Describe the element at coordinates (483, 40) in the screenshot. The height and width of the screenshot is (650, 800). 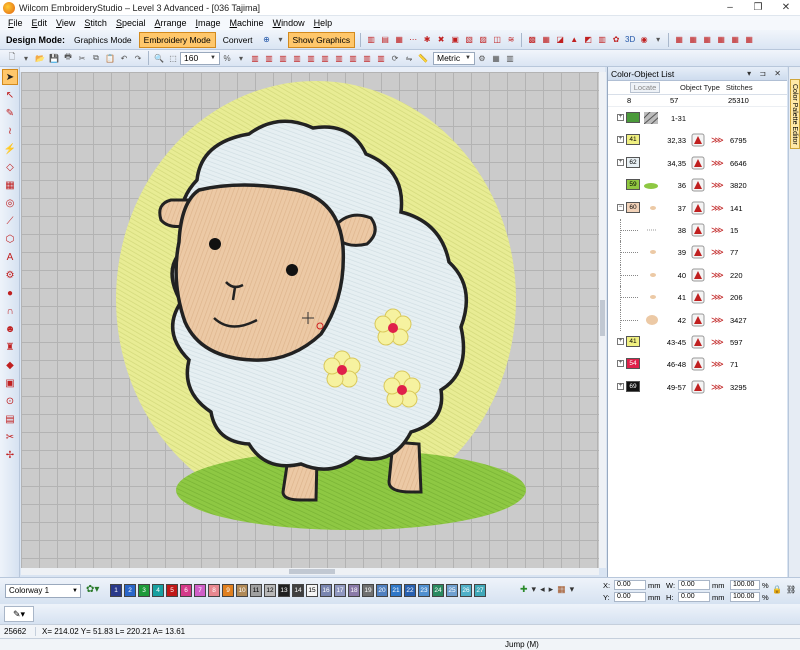
I see `fill-icon: ▨` at that location.